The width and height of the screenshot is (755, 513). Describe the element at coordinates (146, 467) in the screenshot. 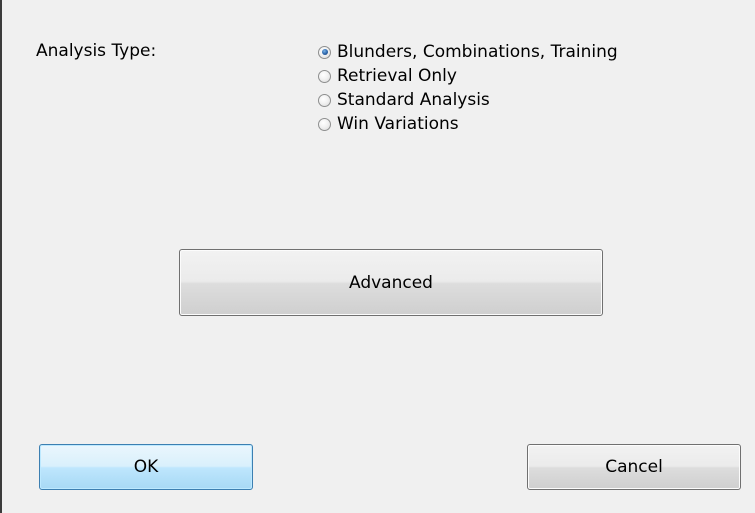

I see `ok-button: OK` at that location.